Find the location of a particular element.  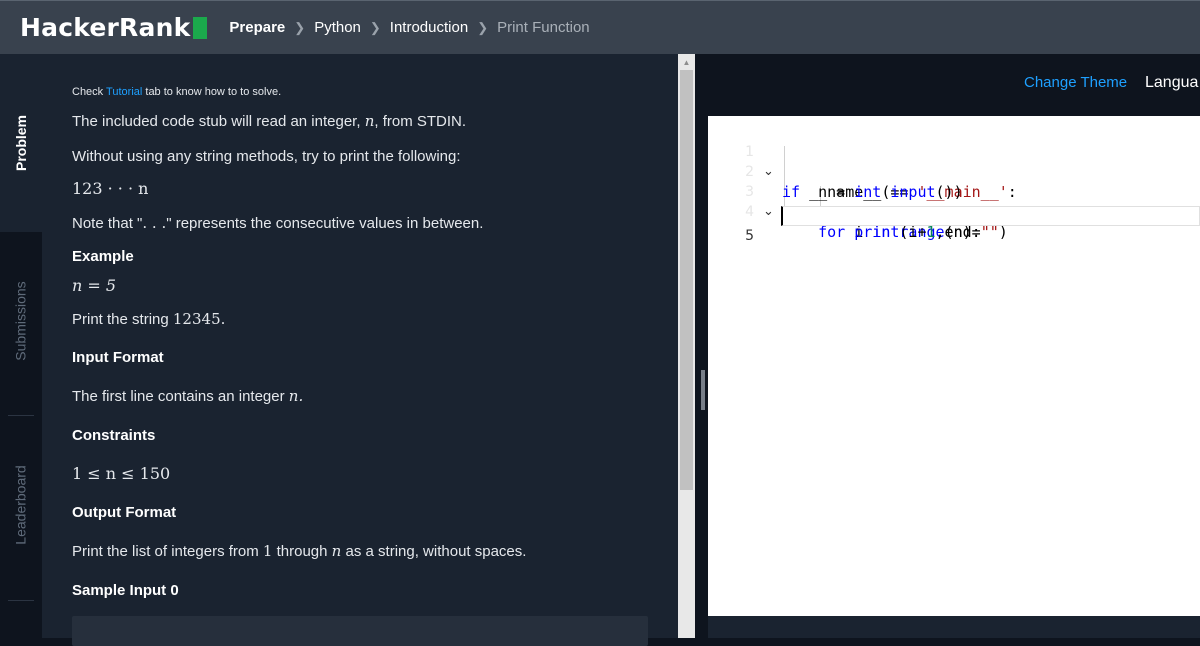

breadcrumb-python: Python is located at coordinates (337, 27).